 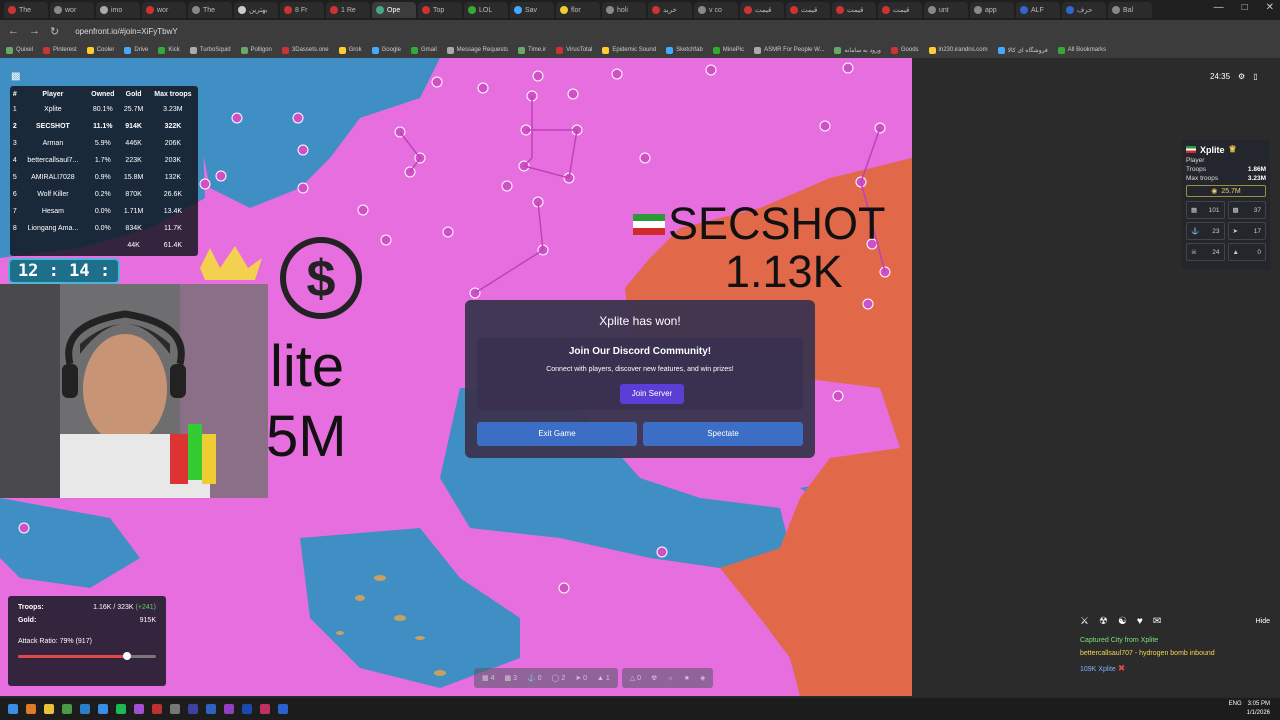 I want to click on bookmark: Cooler, so click(x=100, y=50).